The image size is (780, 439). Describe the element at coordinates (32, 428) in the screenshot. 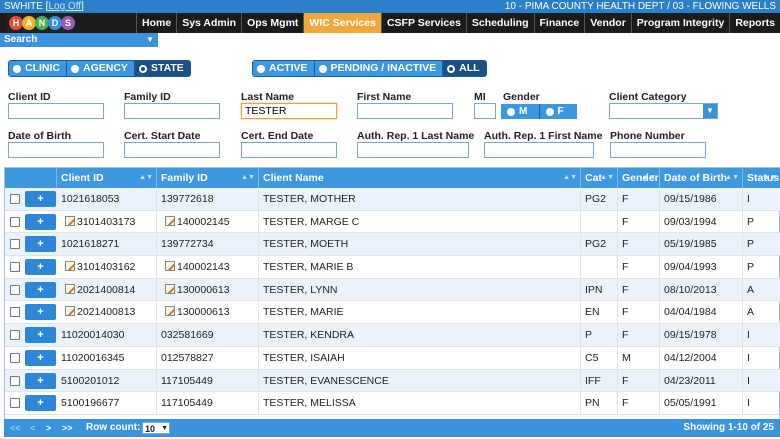

I see `prev-page-button: <` at that location.